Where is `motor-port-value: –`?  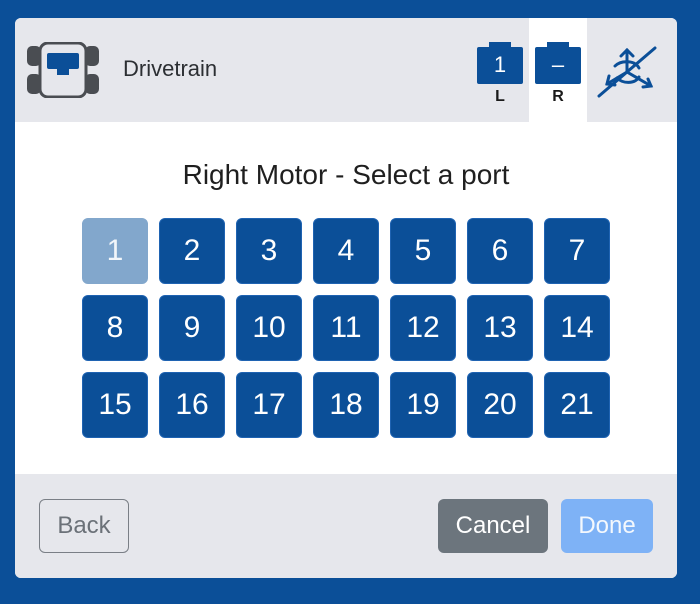
motor-port-value: – is located at coordinates (558, 64).